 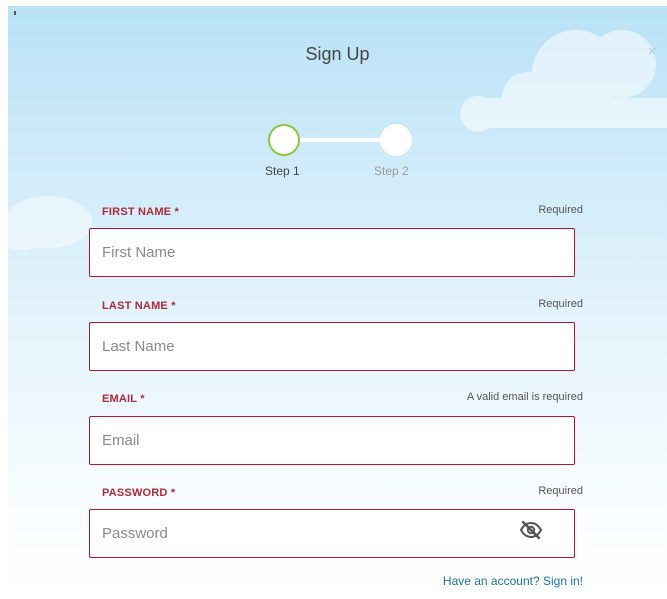 I want to click on last-name-input, so click(x=332, y=346).